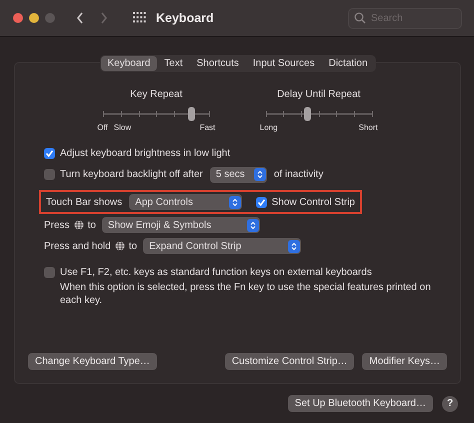 Image resolution: width=474 pixels, height=423 pixels. What do you see at coordinates (57, 225) in the screenshot?
I see `globe-prefix: Press` at bounding box center [57, 225].